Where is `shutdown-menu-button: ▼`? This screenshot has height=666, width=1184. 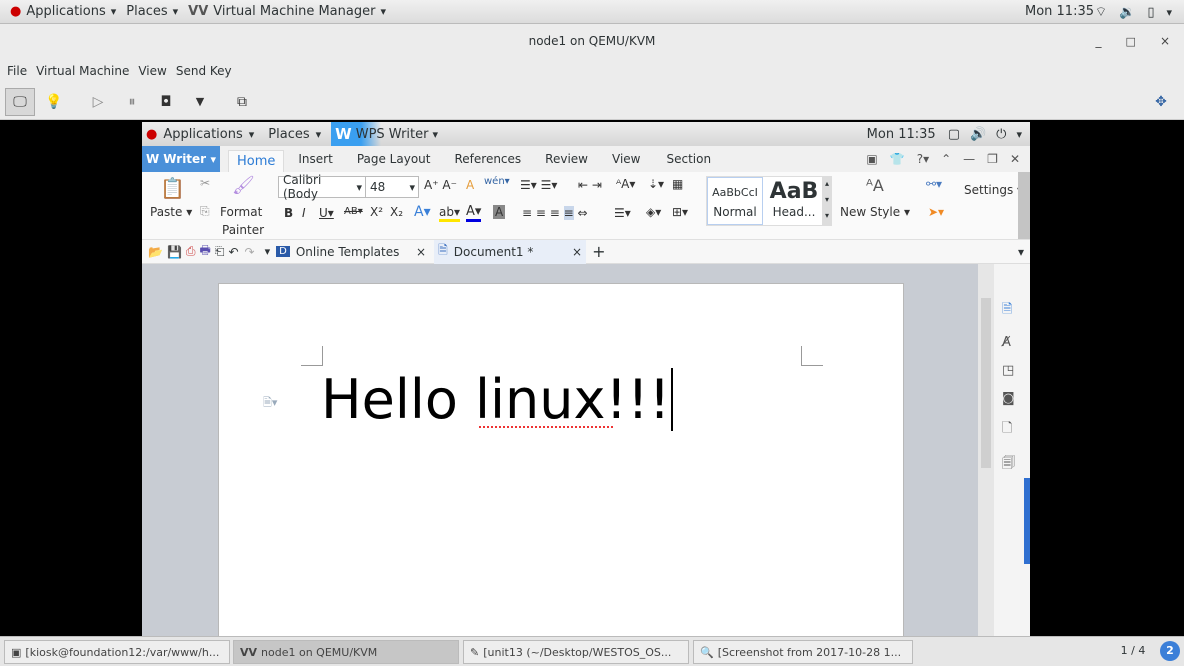 shutdown-menu-button: ▼ is located at coordinates (200, 102).